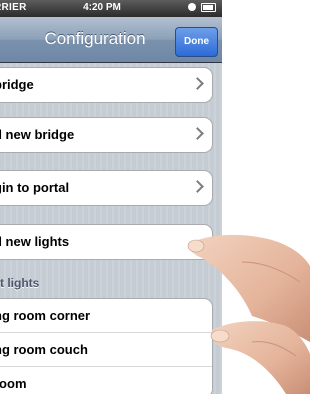 This screenshot has height=394, width=320. I want to click on status-bar: RRIER 4:20 PM, so click(111, 8).